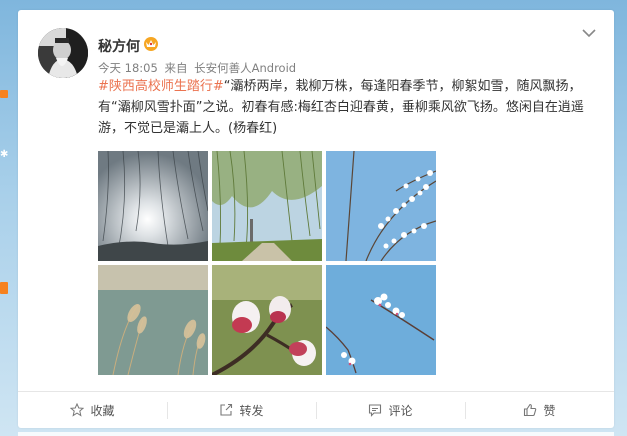 This screenshot has width=627, height=436. I want to click on share-icon, so click(226, 409).